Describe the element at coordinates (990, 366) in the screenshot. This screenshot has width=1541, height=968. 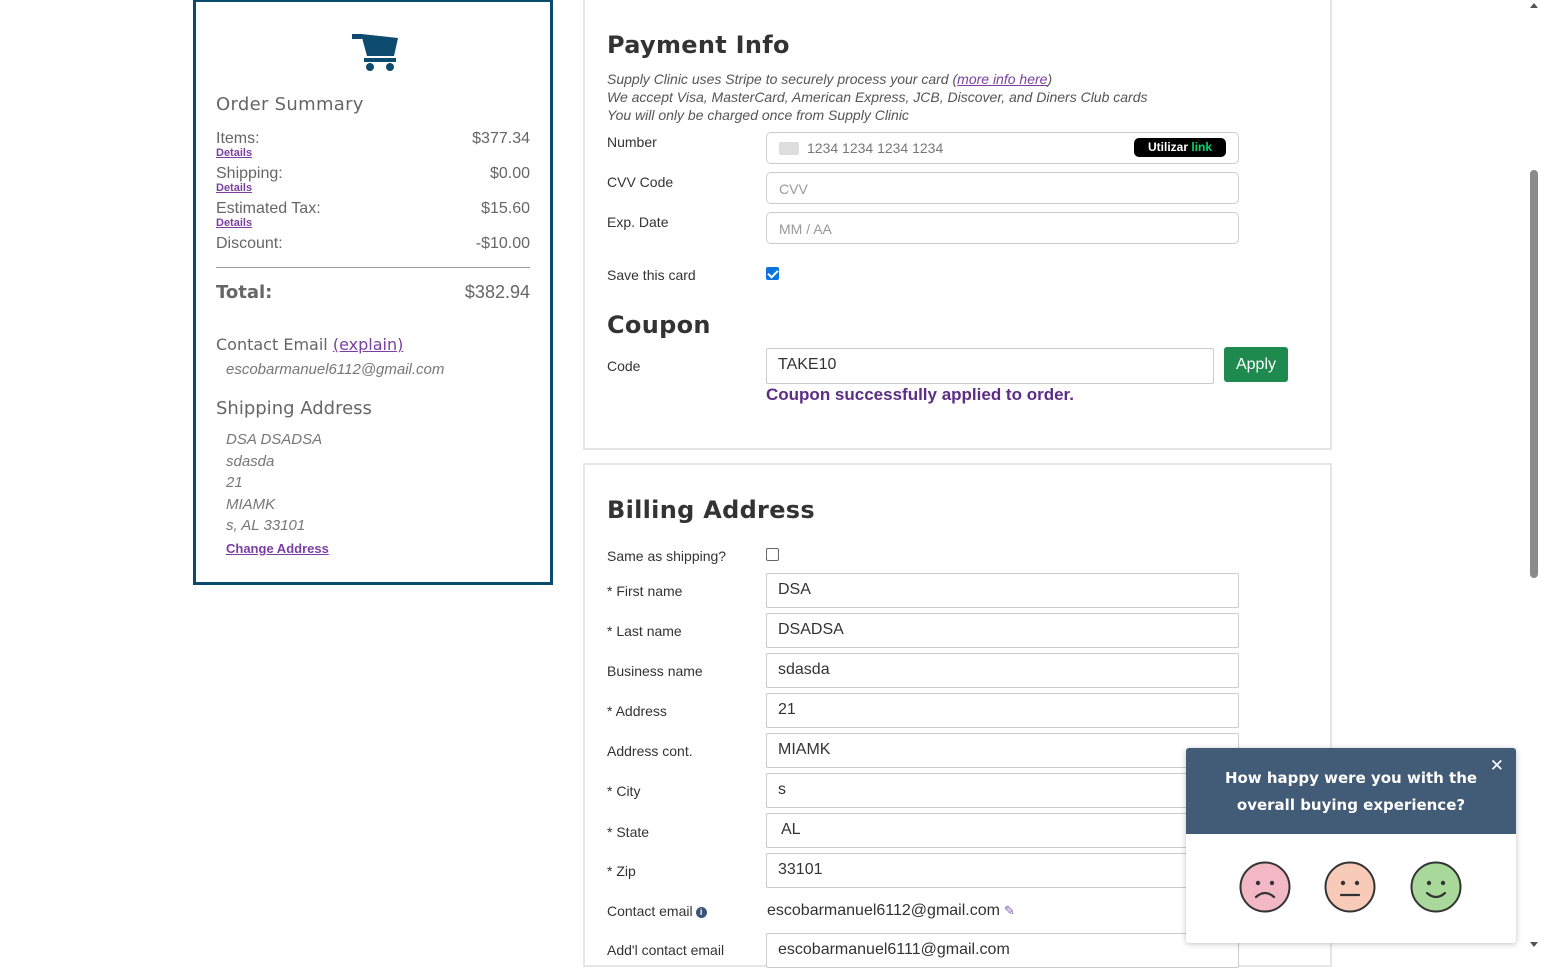
I see `coupon-code-input: TAKE10` at that location.